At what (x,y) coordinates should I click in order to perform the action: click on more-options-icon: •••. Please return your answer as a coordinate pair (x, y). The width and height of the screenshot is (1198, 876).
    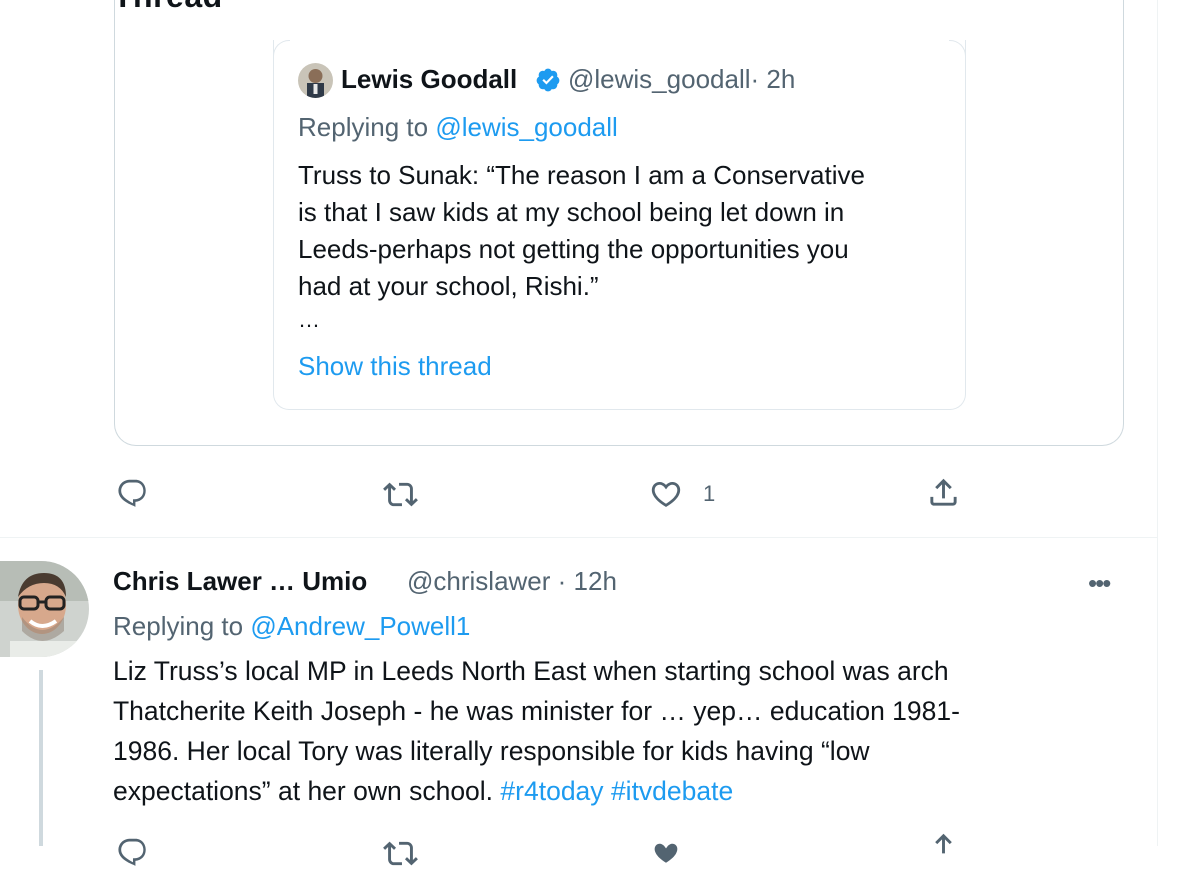
    Looking at the image, I should click on (1099, 583).